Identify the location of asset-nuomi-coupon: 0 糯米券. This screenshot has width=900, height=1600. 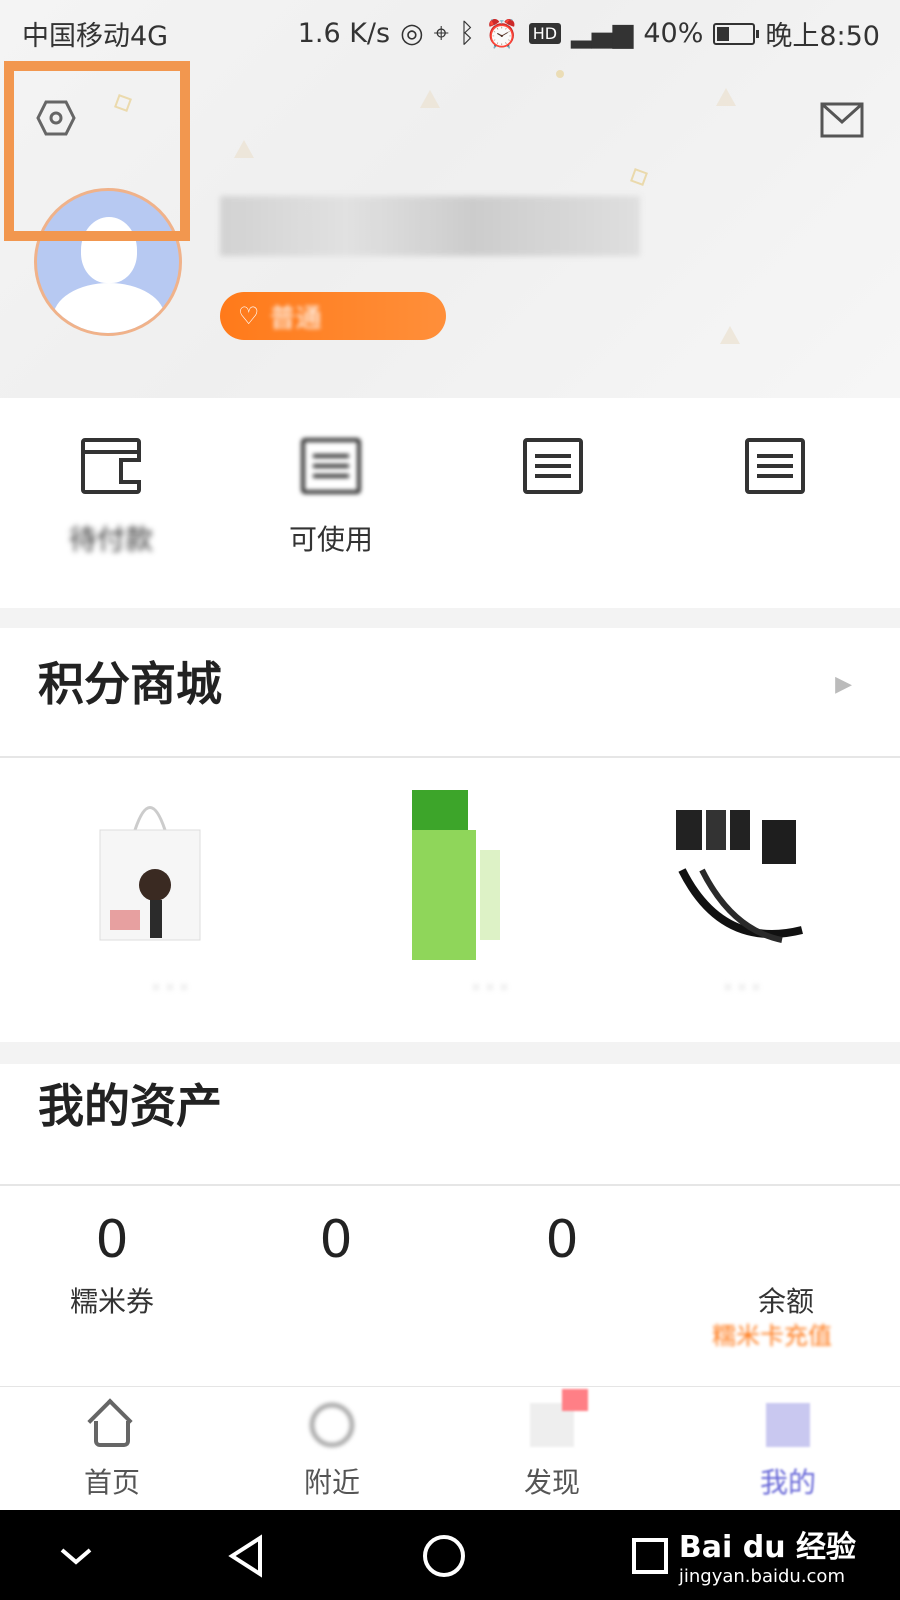
(112, 1265).